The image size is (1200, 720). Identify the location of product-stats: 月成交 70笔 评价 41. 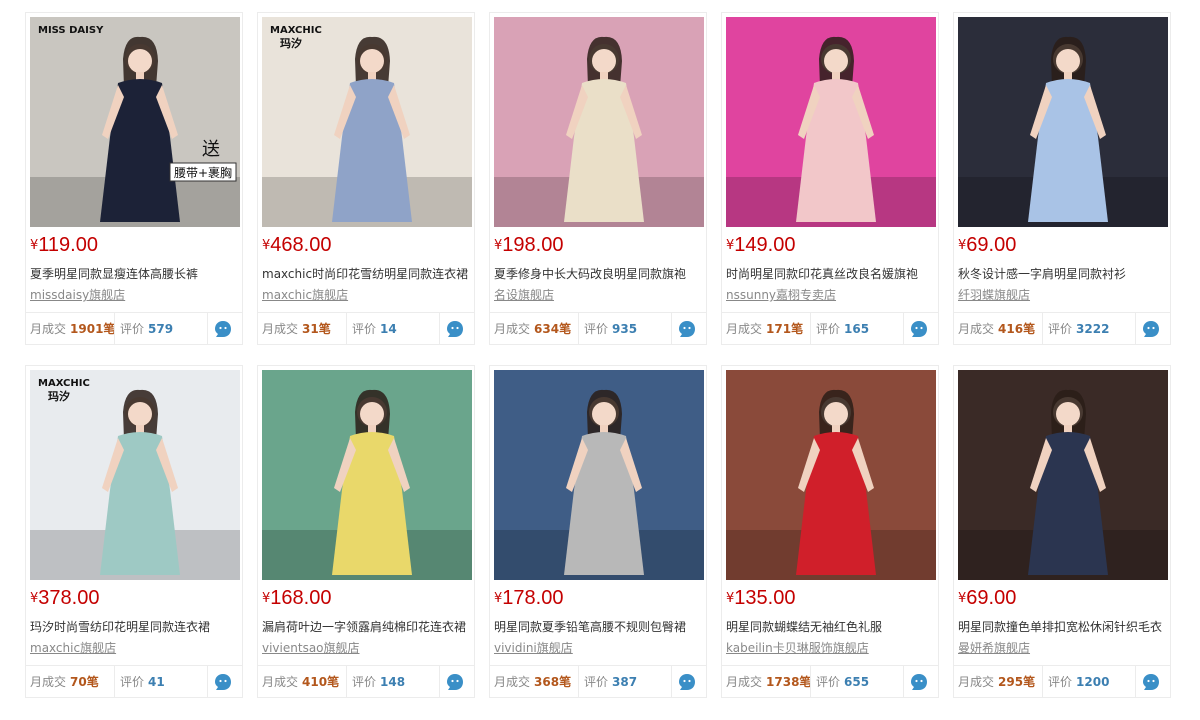
(134, 681).